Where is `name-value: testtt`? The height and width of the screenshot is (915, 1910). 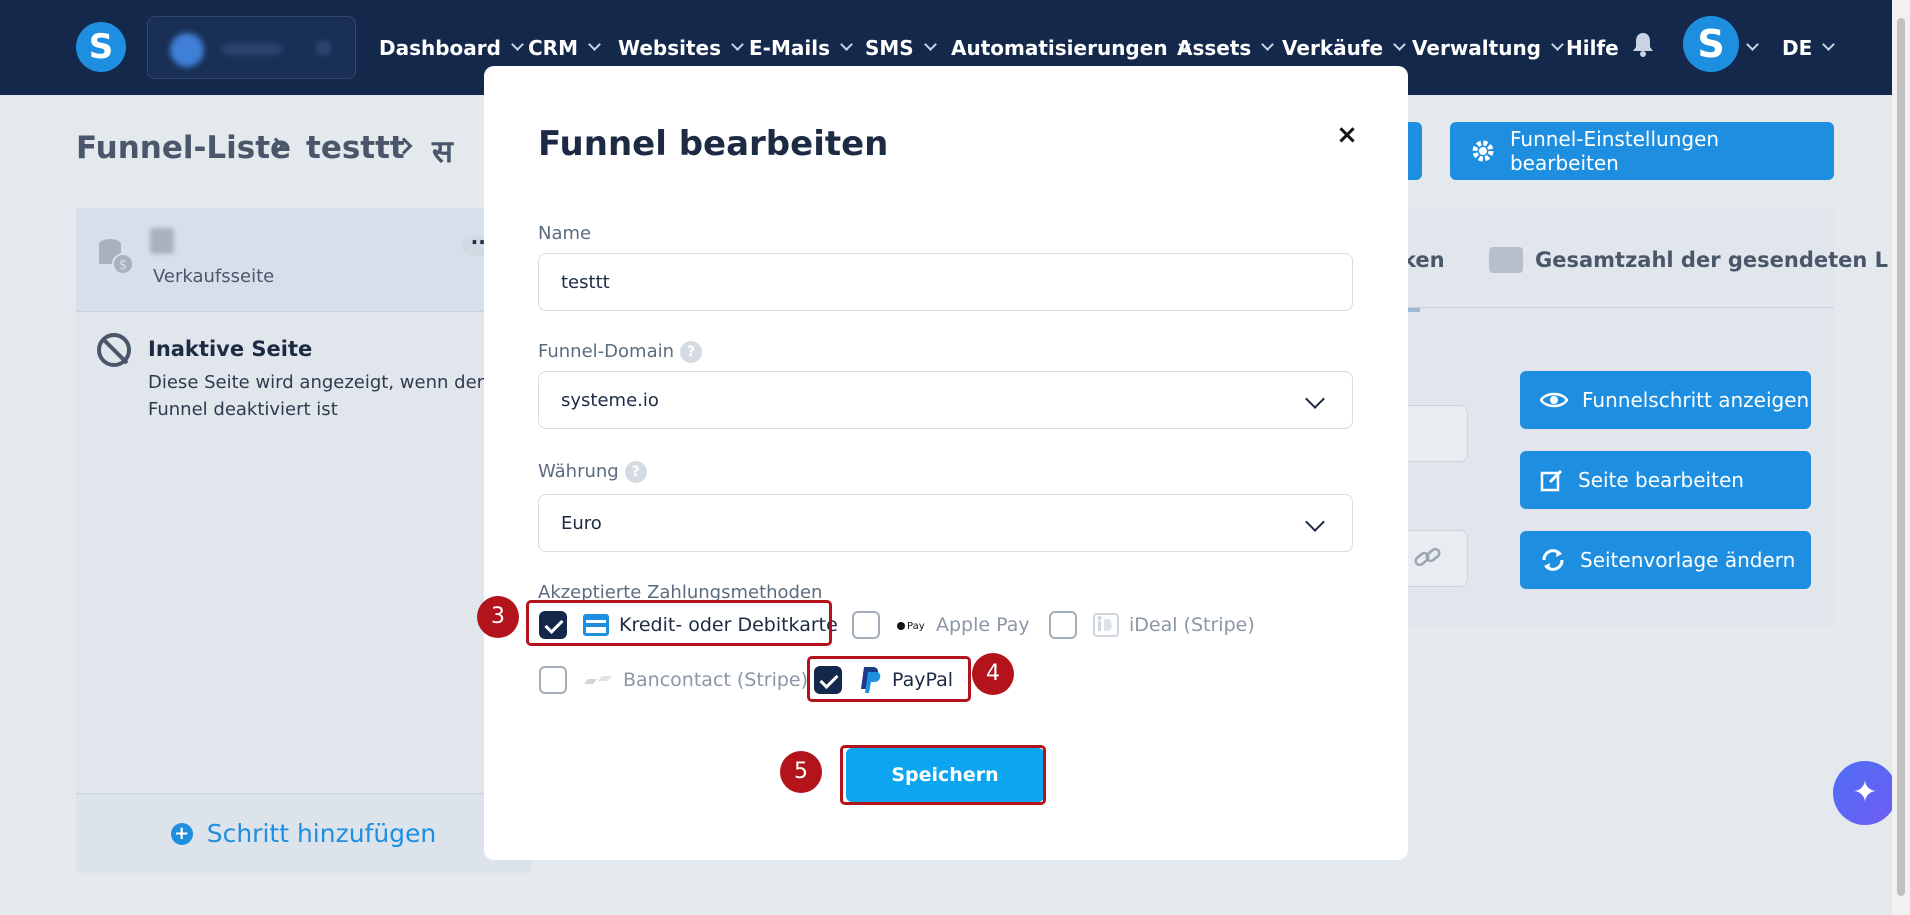 name-value: testtt is located at coordinates (585, 282).